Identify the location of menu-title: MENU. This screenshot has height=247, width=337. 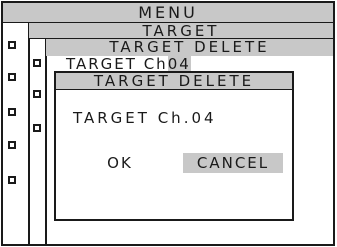
(168, 13).